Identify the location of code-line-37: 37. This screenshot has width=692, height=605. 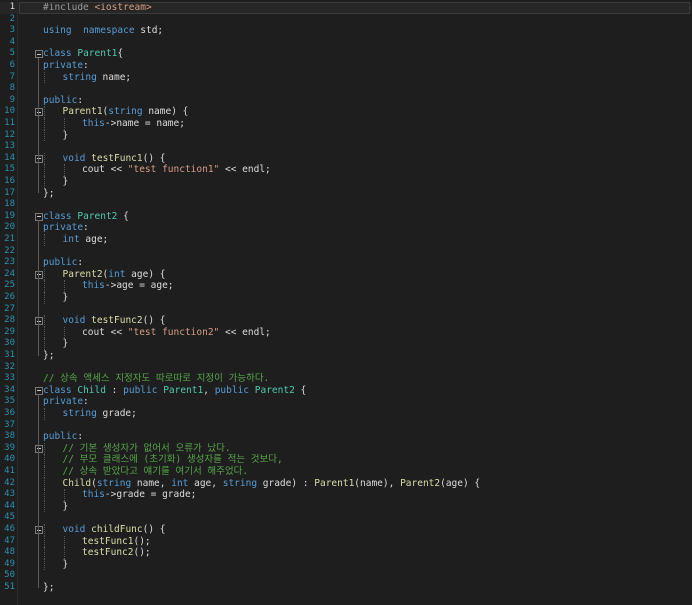
(346, 426).